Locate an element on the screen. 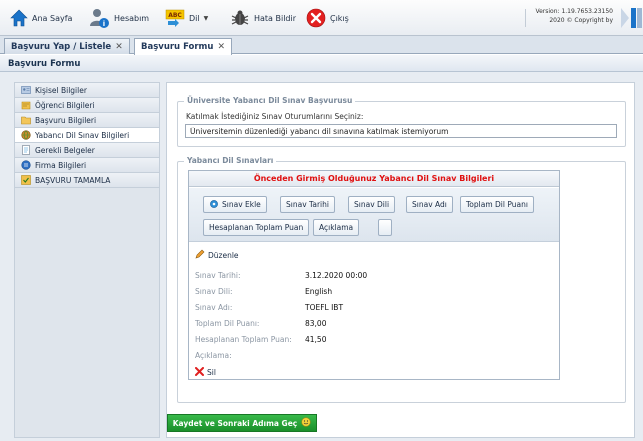  exam-date-value: 3.12.2020 00:00 is located at coordinates (336, 275).